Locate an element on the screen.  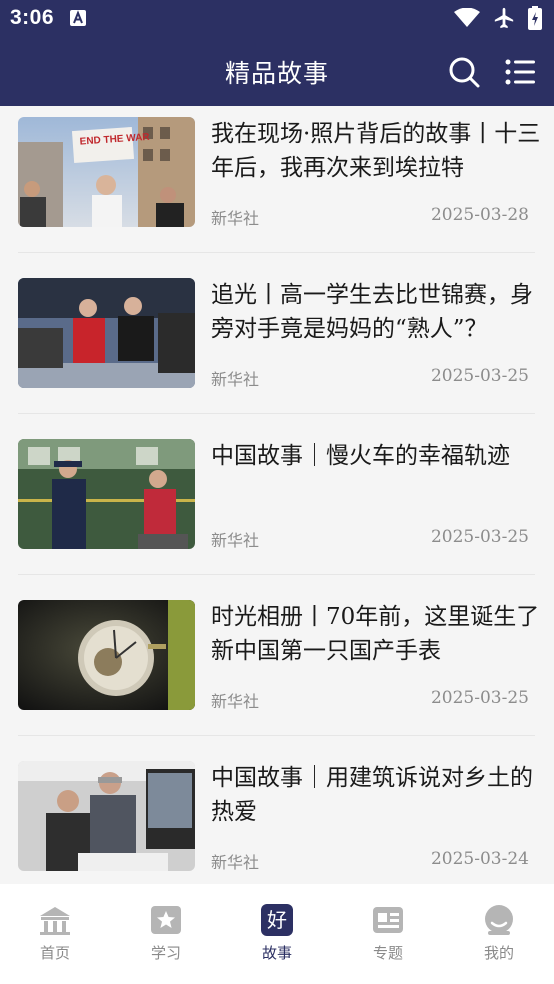
hao-glyph: 好 is located at coordinates (277, 920).